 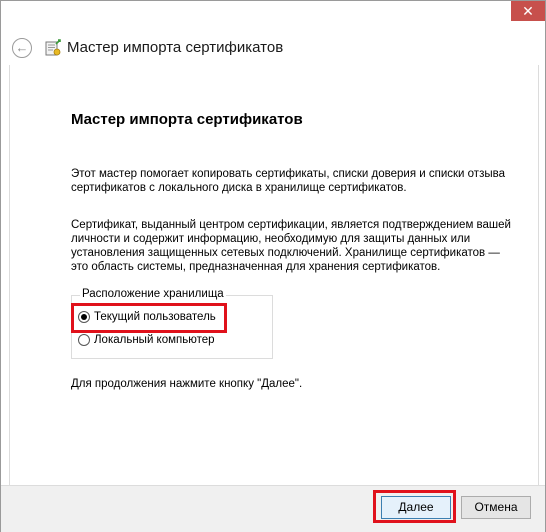 What do you see at coordinates (149, 318) in the screenshot?
I see `highlight-current-user` at bounding box center [149, 318].